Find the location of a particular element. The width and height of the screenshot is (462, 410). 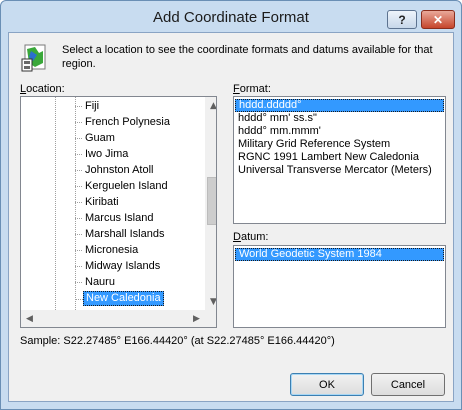

format-label: Format: is located at coordinates (252, 89).